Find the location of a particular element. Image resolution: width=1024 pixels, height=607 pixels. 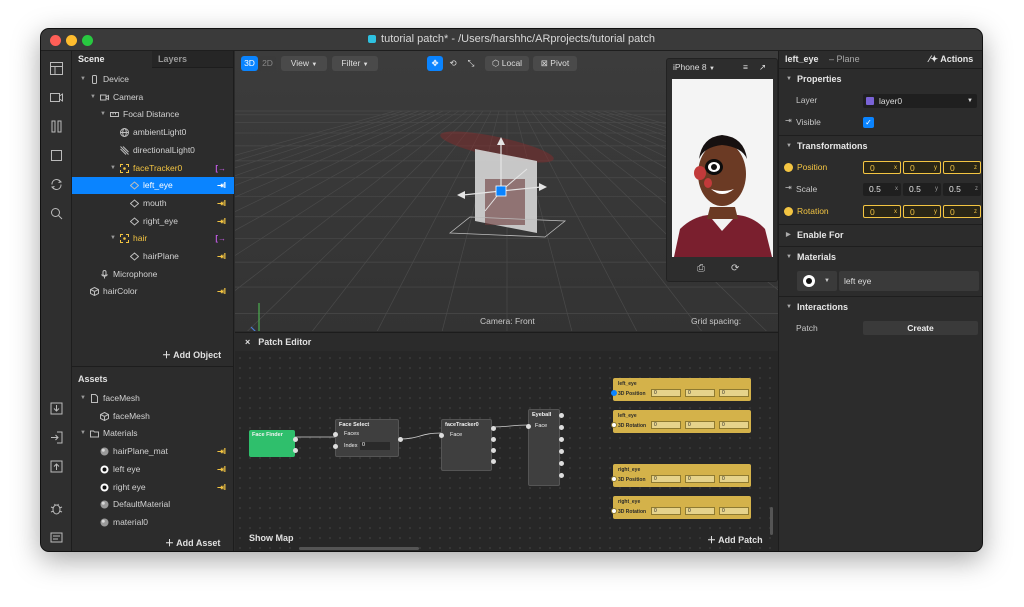

patch-editor-vertical-scrollbar is located at coordinates (771, 521).